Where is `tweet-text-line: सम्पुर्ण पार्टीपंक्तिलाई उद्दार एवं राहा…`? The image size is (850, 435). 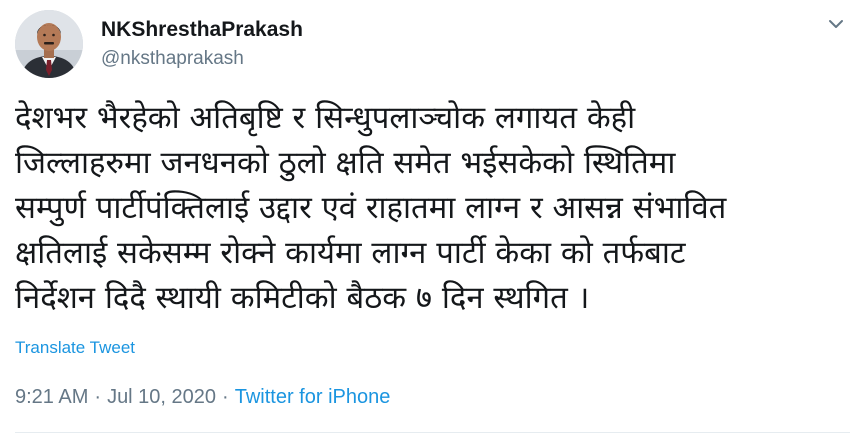 tweet-text-line: सम्पुर्ण पार्टीपंक्तिलाई उद्दार एवं राहा… is located at coordinates (371, 208).